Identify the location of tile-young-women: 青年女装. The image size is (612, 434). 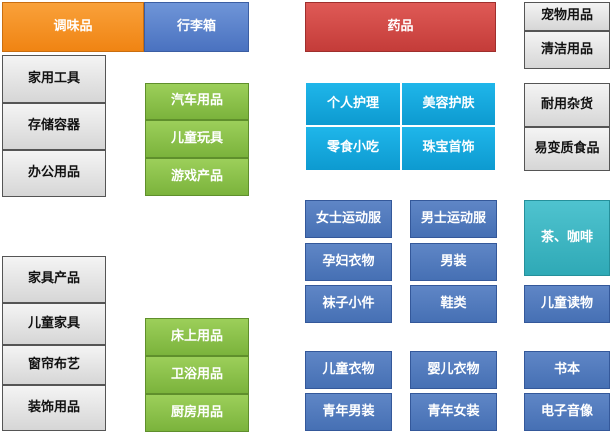
(453, 412).